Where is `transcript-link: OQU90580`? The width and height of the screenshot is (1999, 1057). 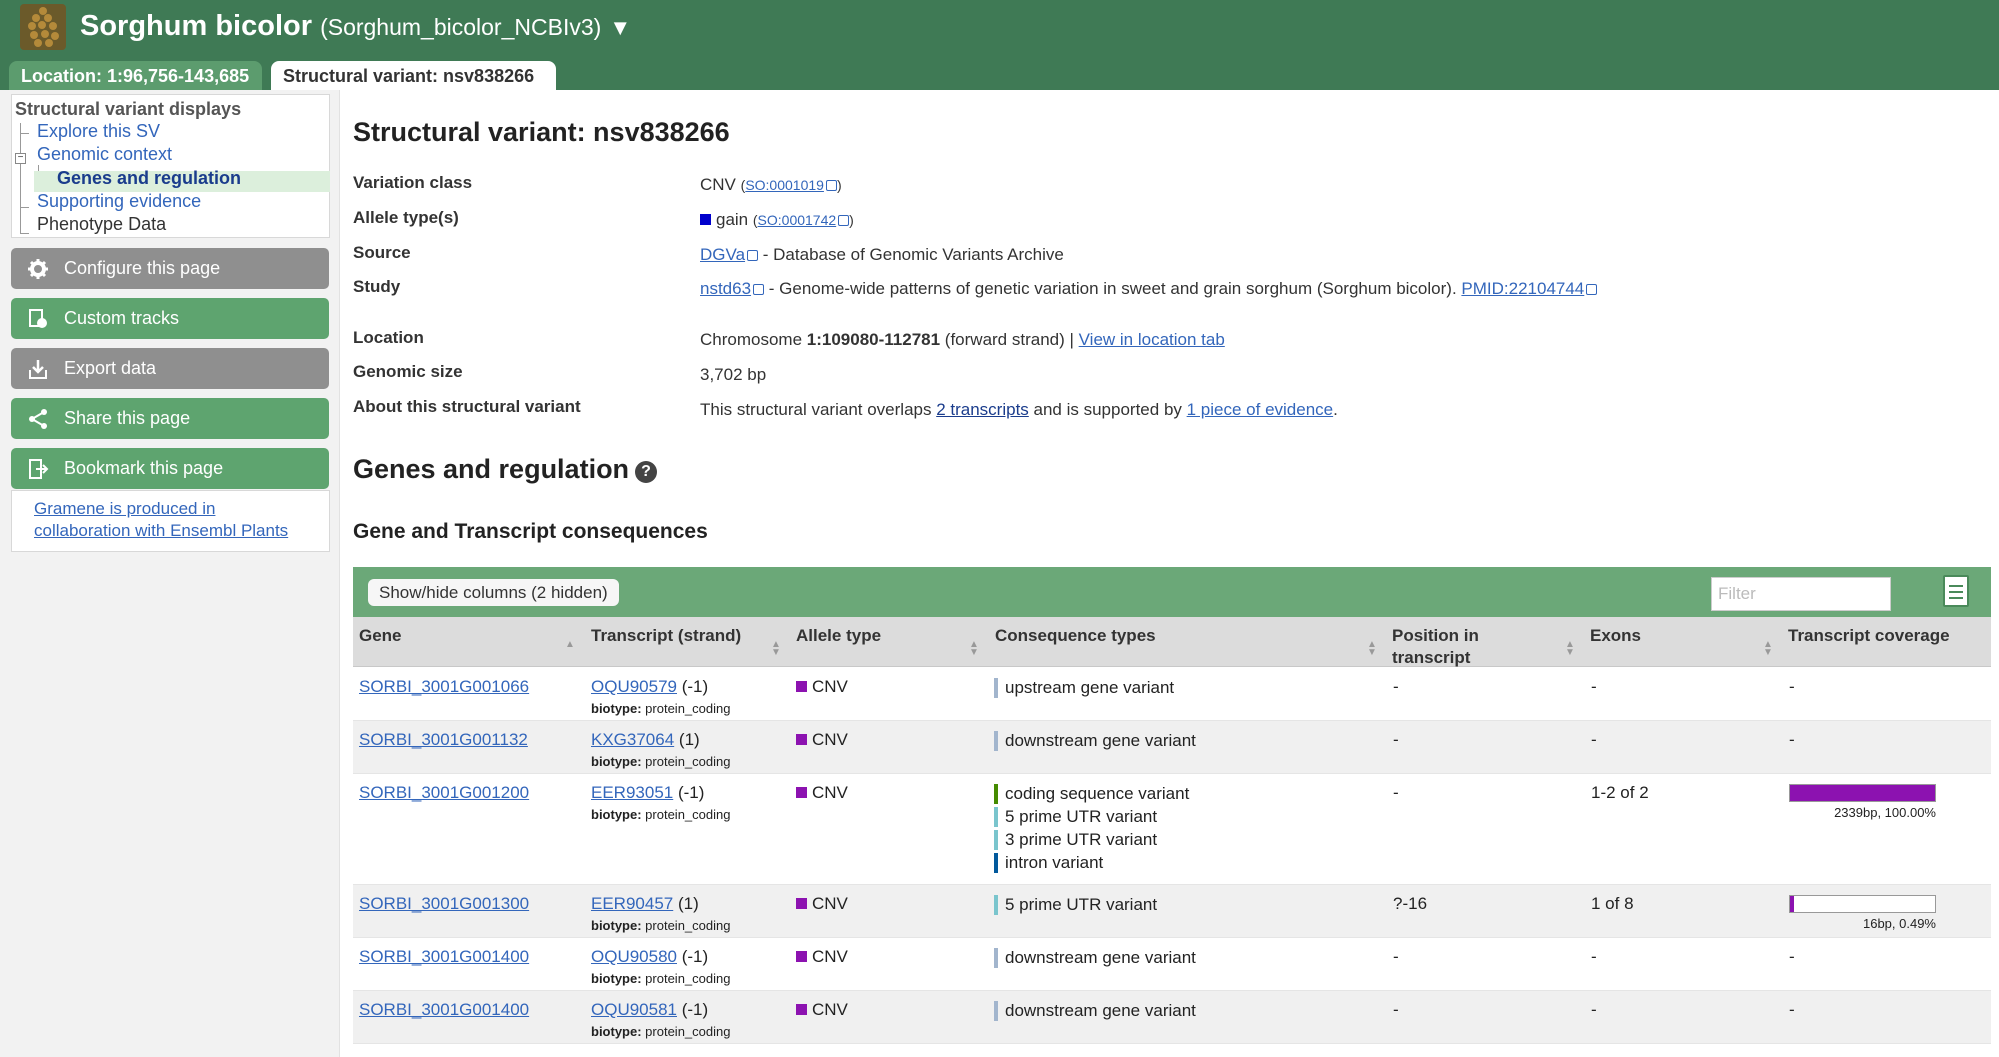
transcript-link: OQU90580 is located at coordinates (634, 956).